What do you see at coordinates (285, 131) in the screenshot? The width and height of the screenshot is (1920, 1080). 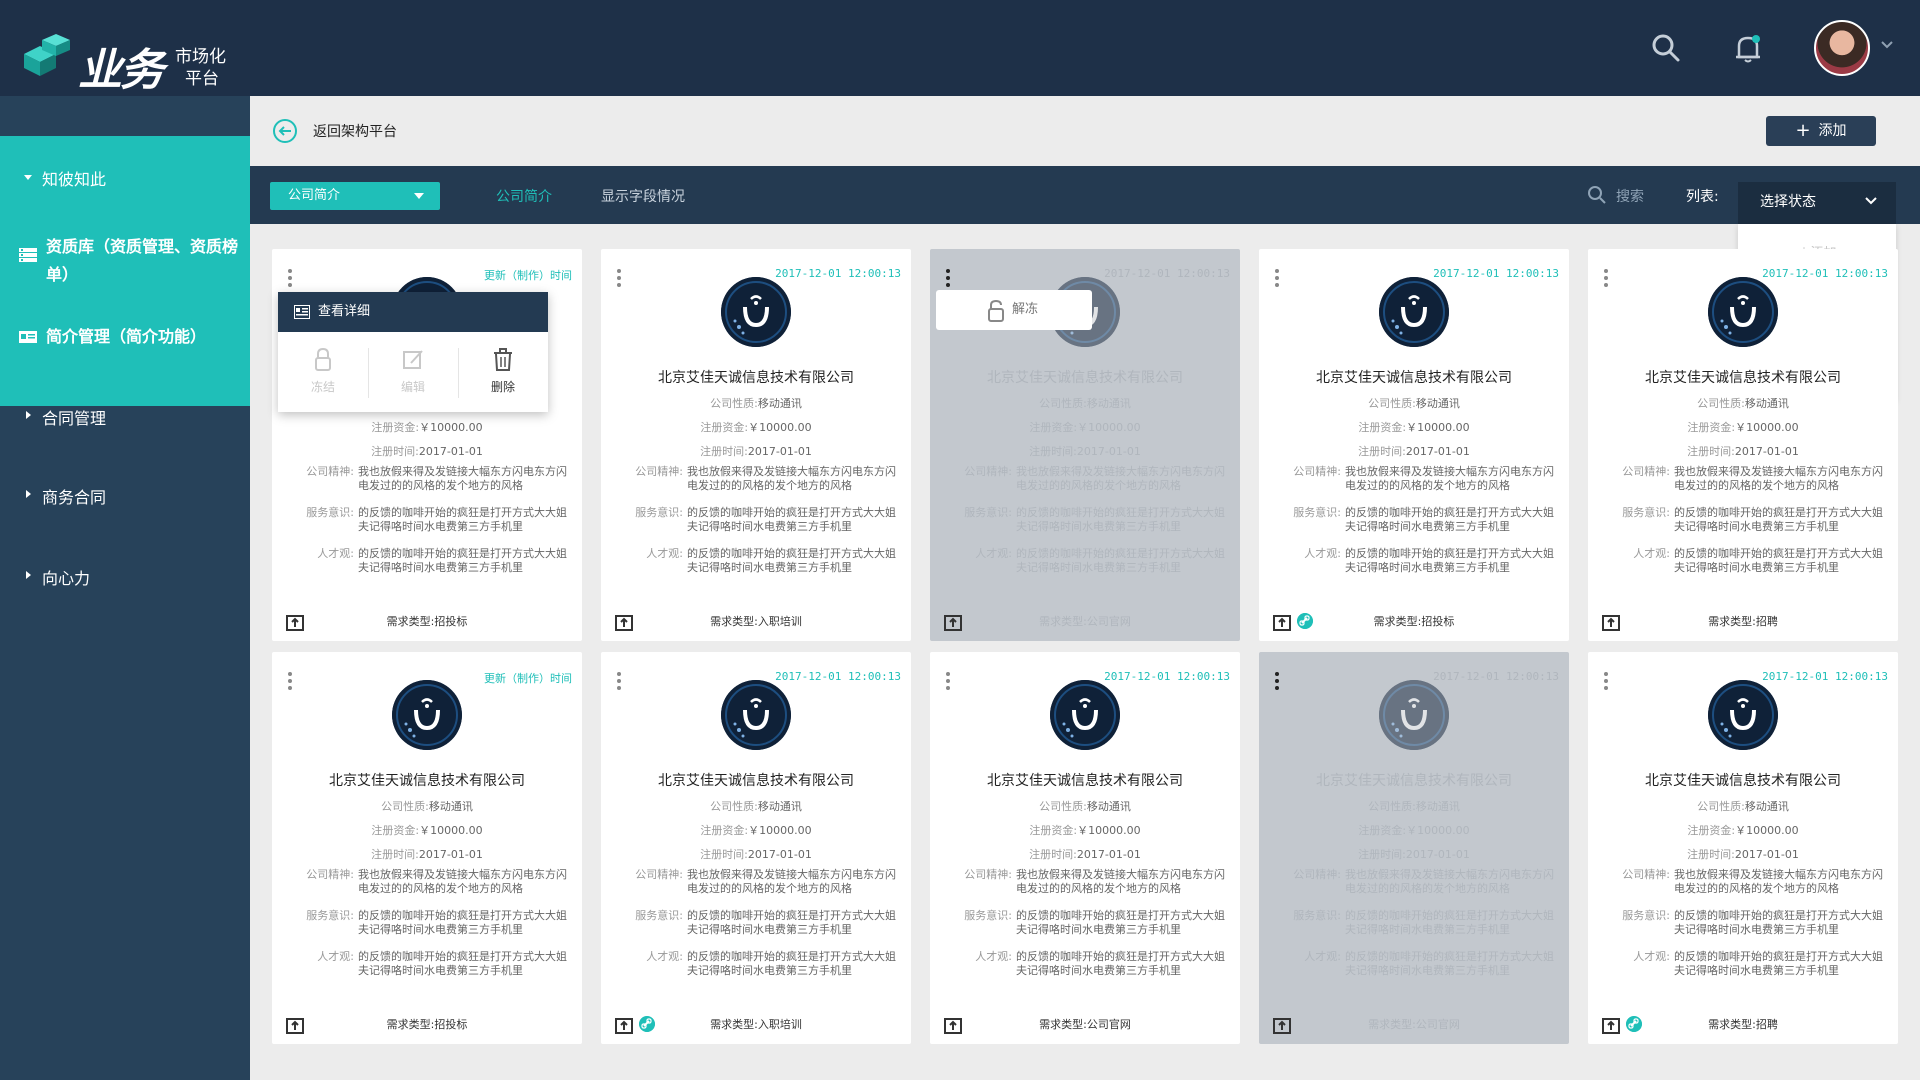 I see `back-arrow-icon` at bounding box center [285, 131].